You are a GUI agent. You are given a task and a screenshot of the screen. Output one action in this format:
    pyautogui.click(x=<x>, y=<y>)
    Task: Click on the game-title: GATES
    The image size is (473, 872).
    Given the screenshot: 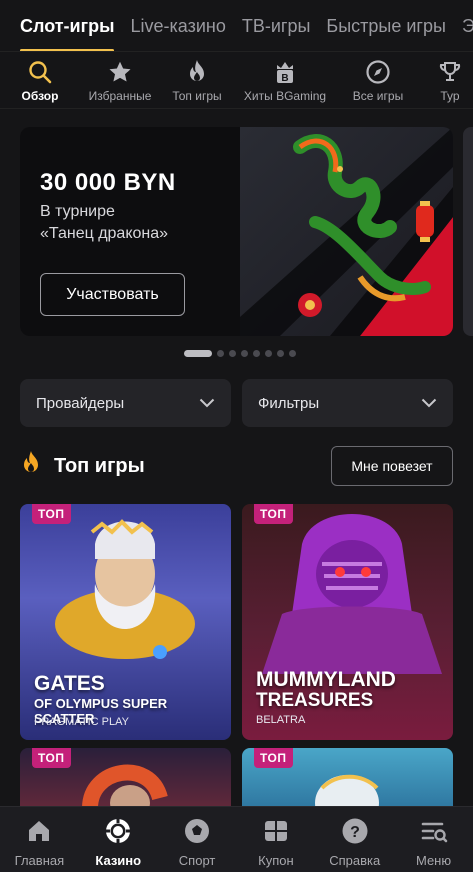 What is the action you would take?
    pyautogui.click(x=69, y=683)
    